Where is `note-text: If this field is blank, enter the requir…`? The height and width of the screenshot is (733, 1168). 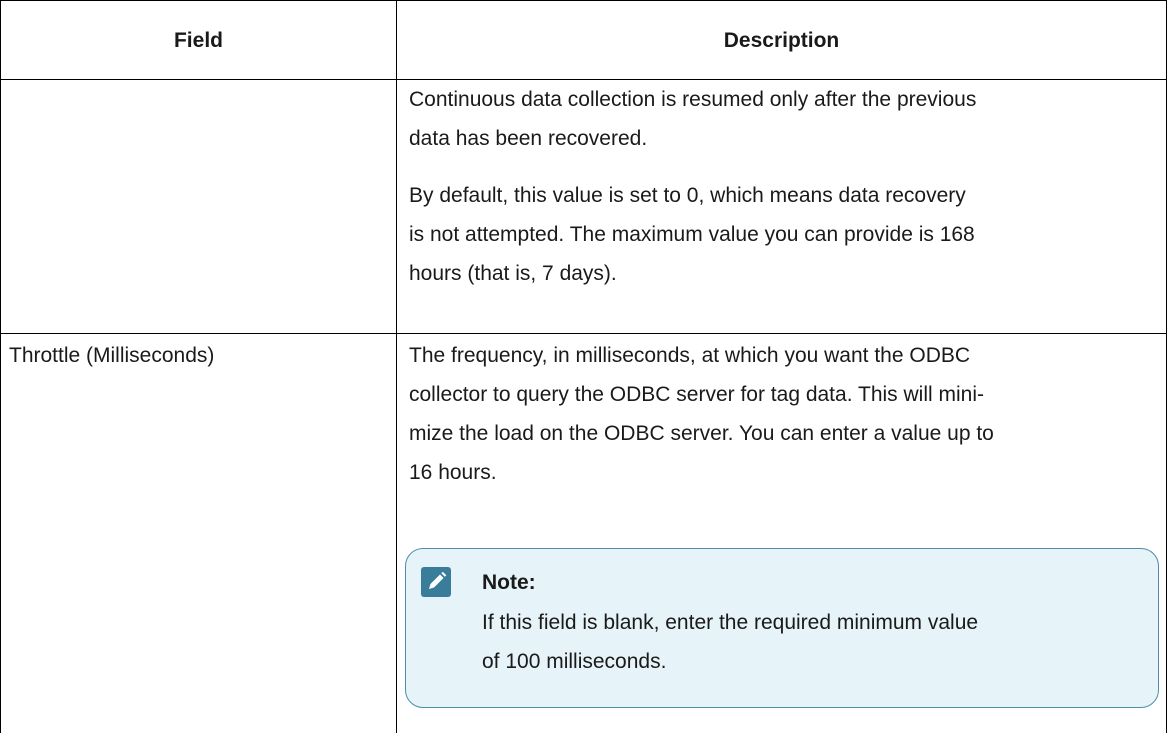 note-text: If this field is blank, enter the requir… is located at coordinates (730, 642).